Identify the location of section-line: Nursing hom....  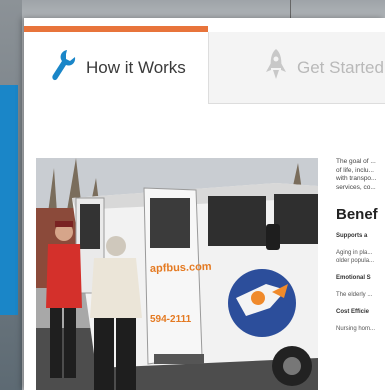
(356, 329).